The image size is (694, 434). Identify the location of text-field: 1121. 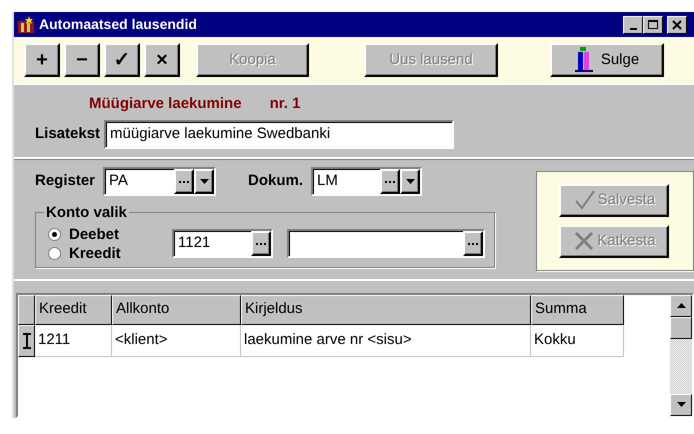
(222, 243).